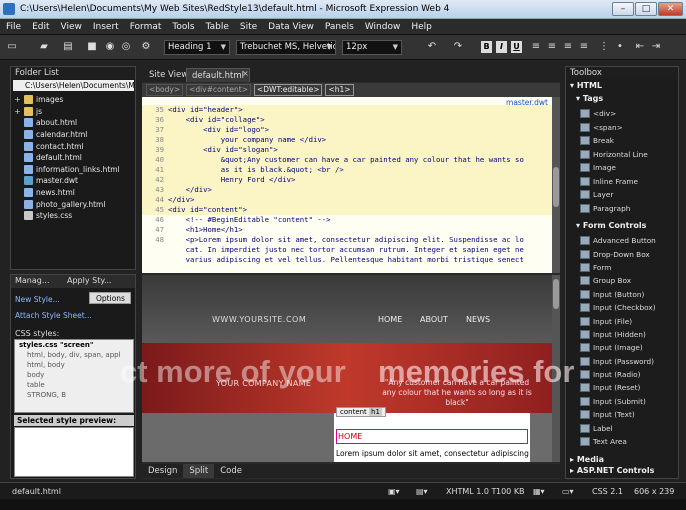  What do you see at coordinates (486, 47) in the screenshot?
I see `bold-button: B` at bounding box center [486, 47].